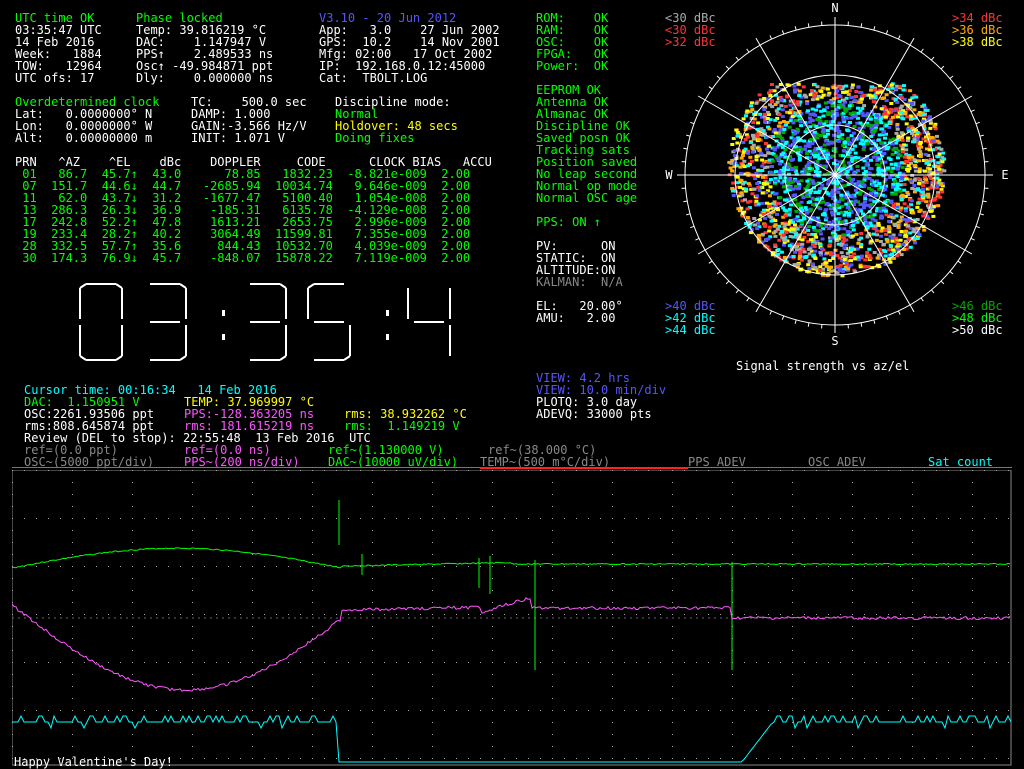  I want to click on pps-state: PPS: ON ↑, so click(568, 222).